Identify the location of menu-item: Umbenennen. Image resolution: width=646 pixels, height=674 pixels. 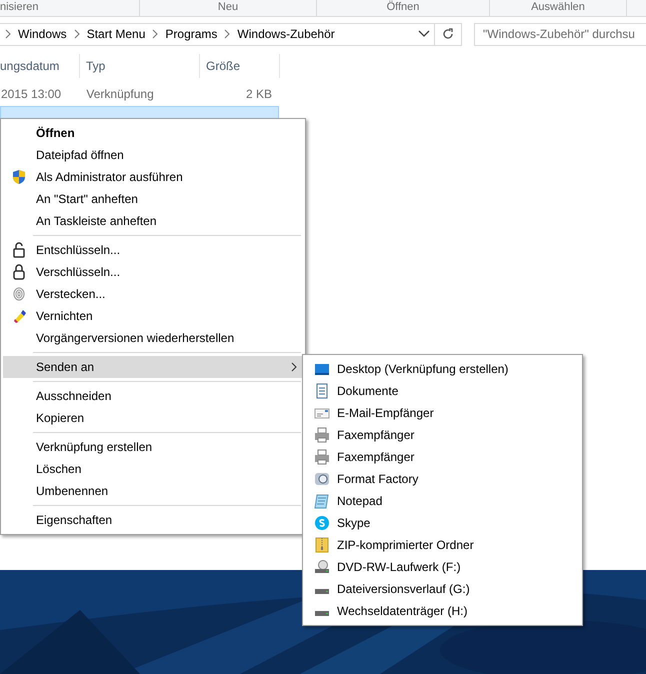
(153, 491).